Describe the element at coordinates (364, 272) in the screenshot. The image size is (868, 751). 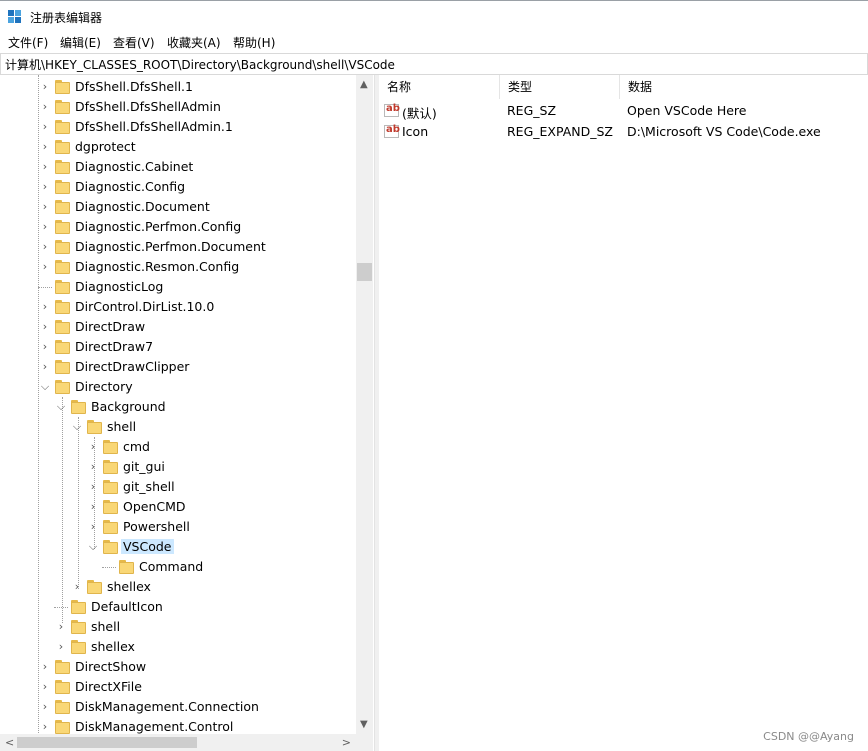
I see `scroll-thumb` at that location.